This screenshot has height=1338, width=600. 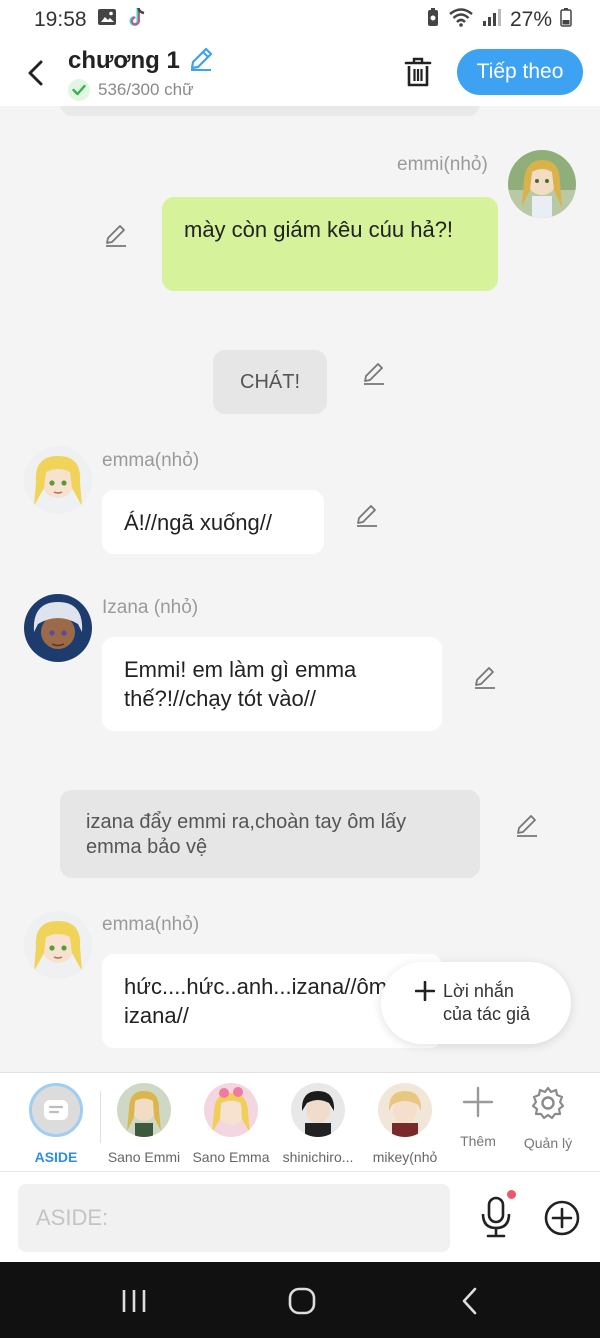 I want to click on avatar-emmi, so click(x=542, y=184).